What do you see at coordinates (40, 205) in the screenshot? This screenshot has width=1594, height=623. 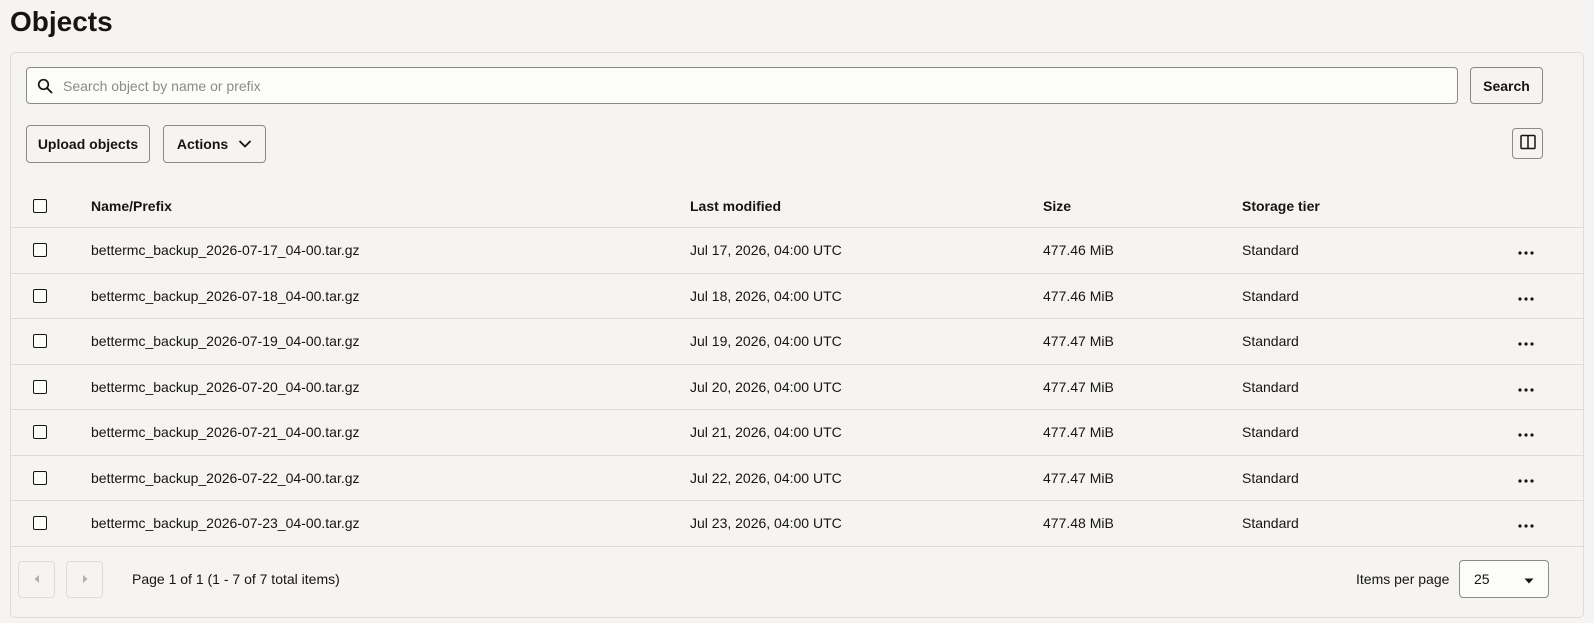 I see `select-all-checkbox` at bounding box center [40, 205].